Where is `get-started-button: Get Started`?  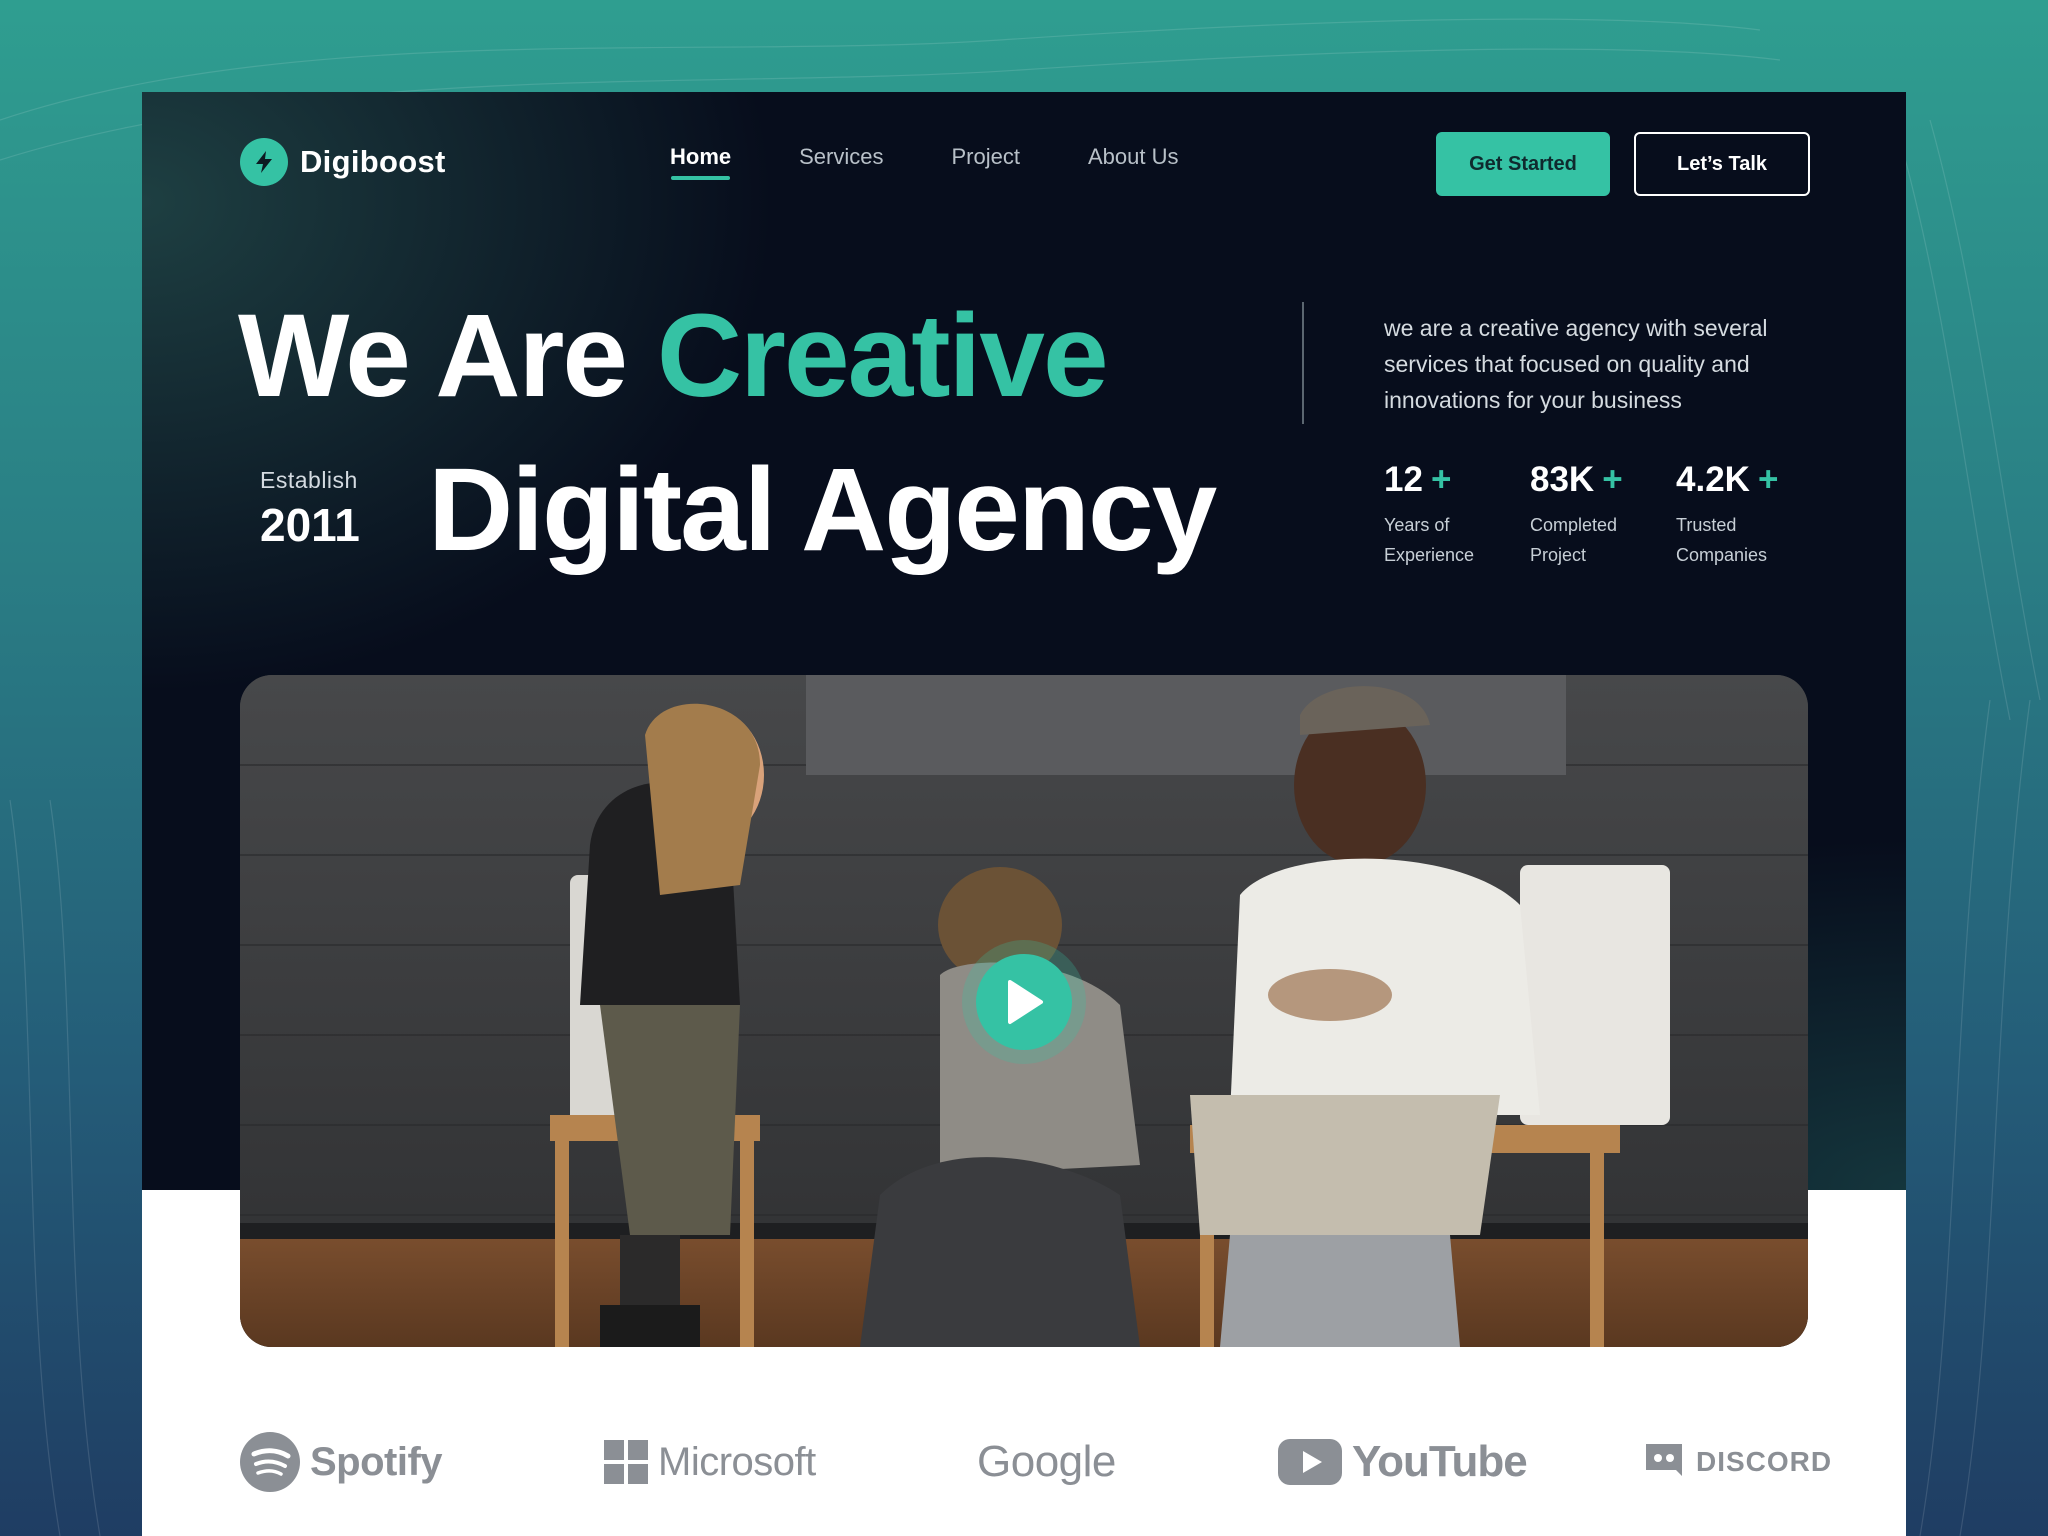 get-started-button: Get Started is located at coordinates (1523, 164).